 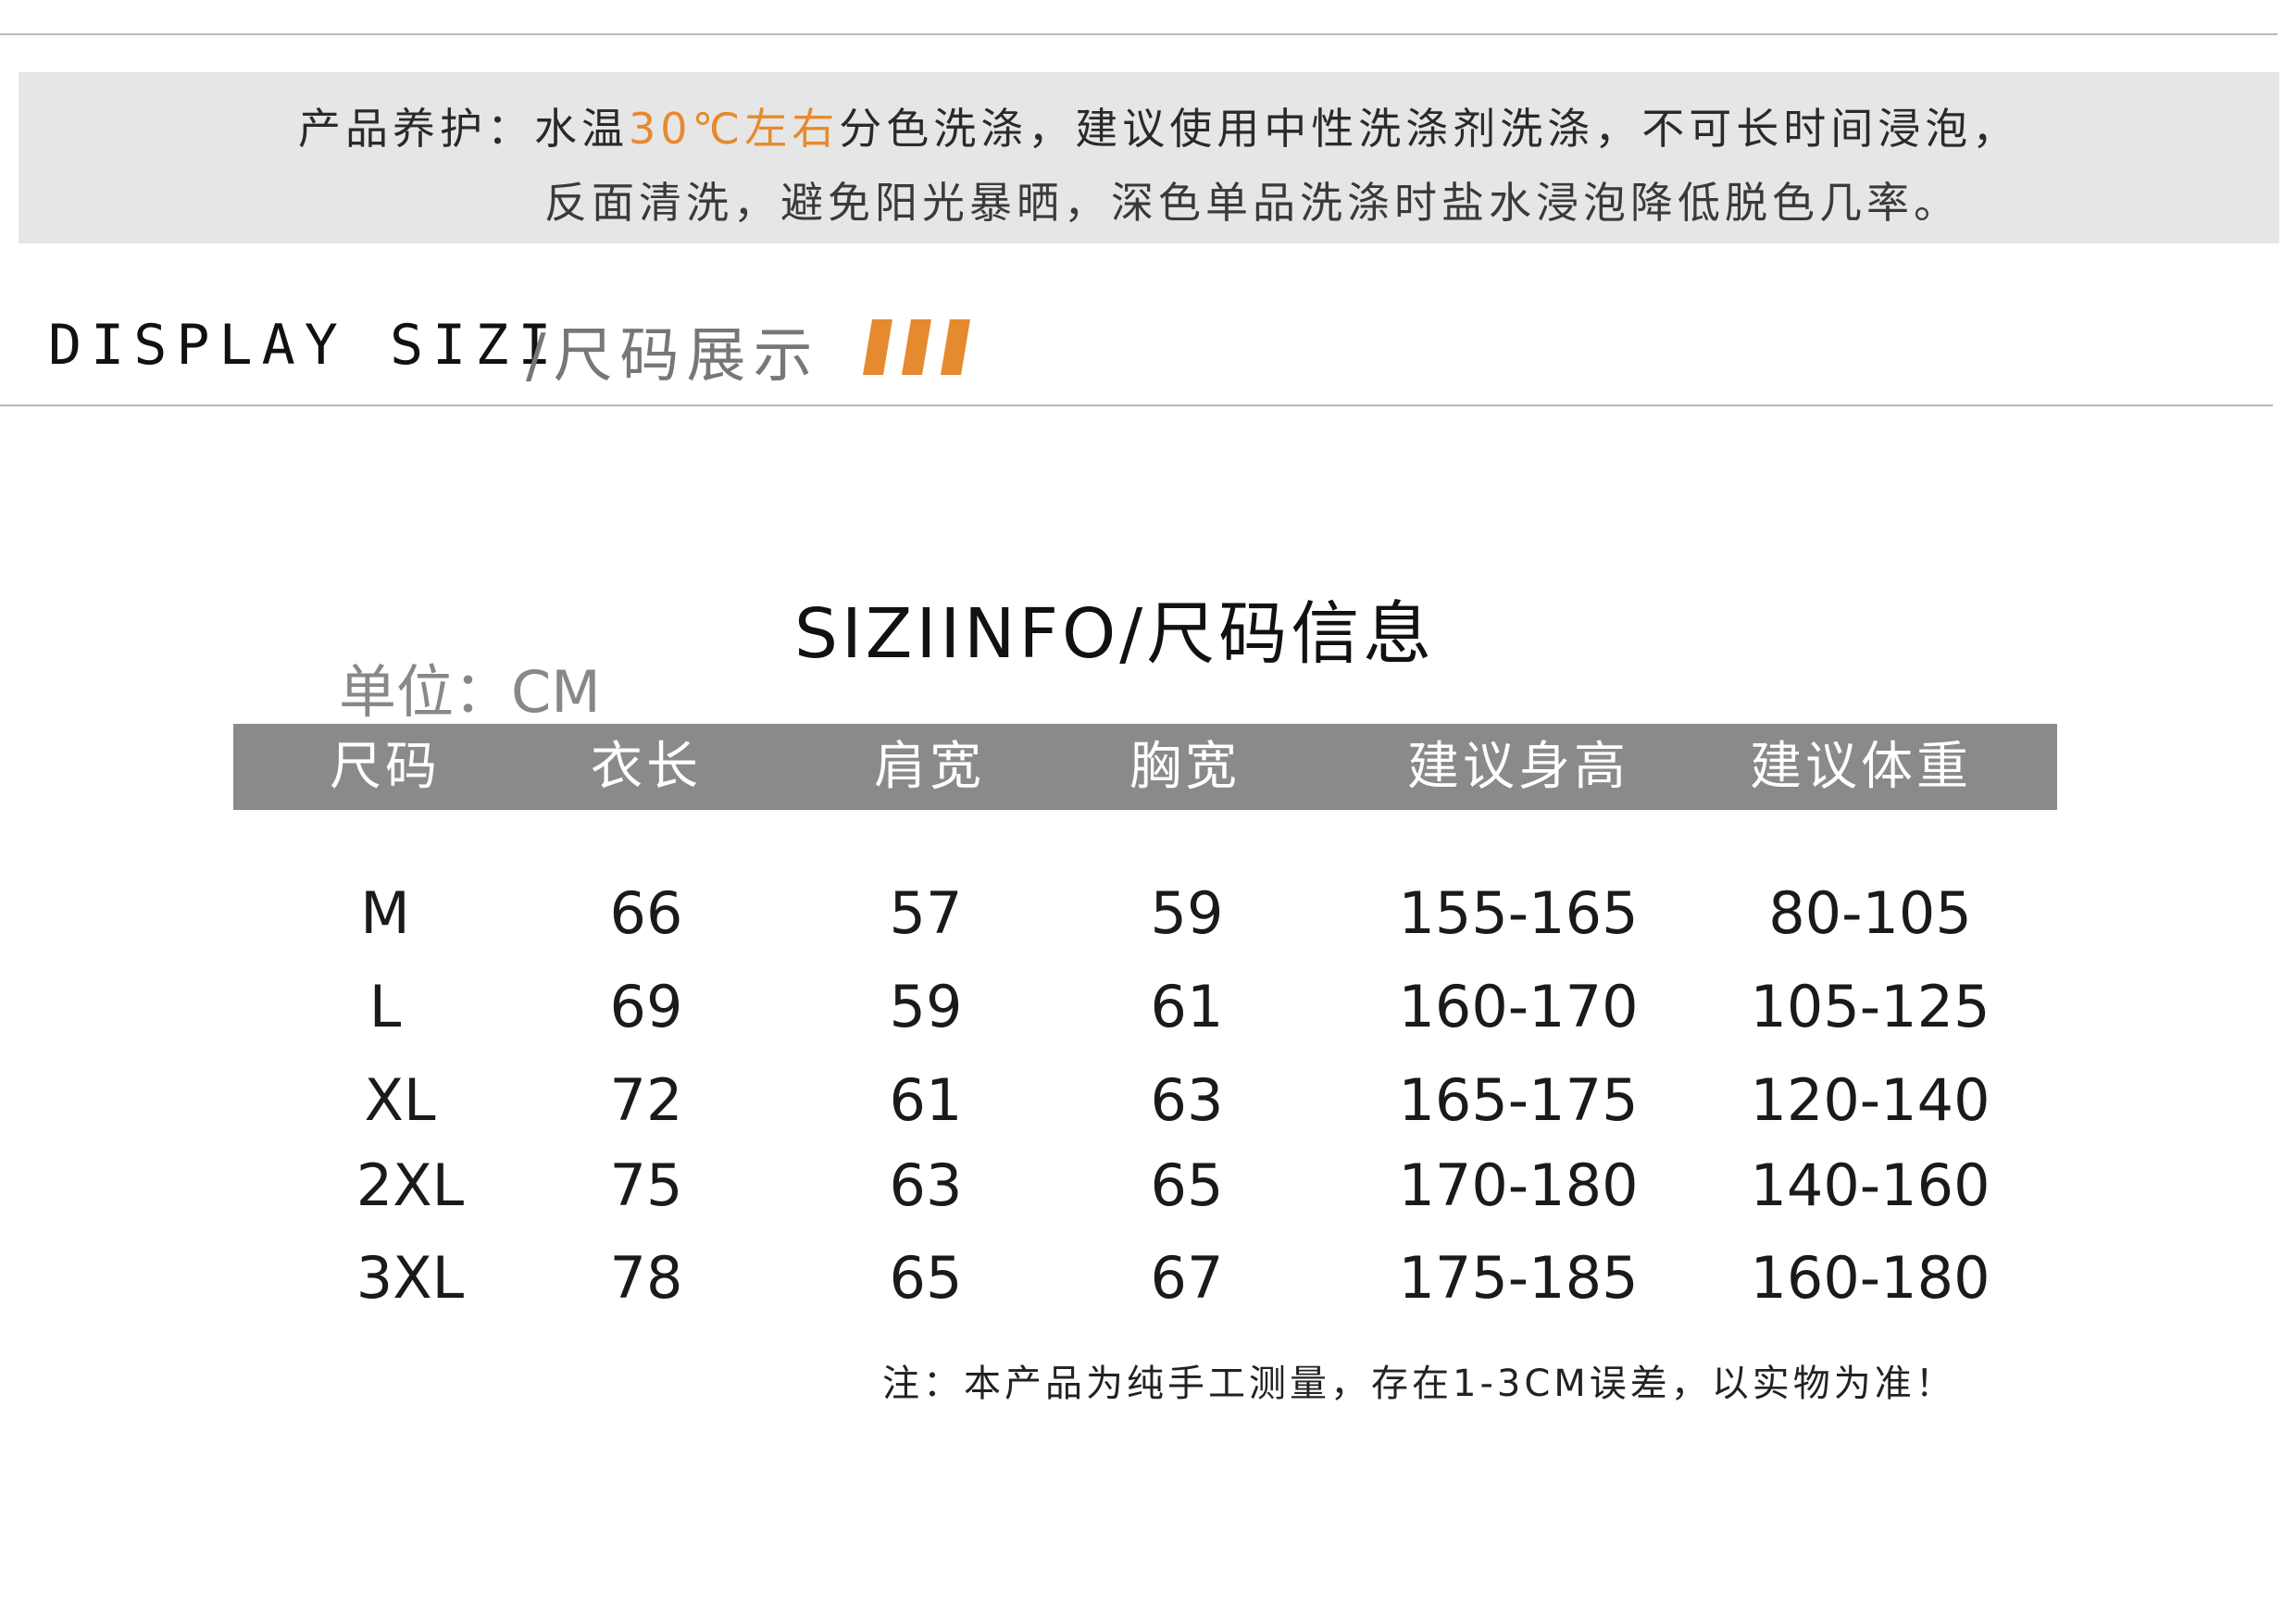 I want to click on care-text-after: 分色洗涤，建议使用中性洗涤剂洗涤，不可长时间浸泡，, so click(x=1429, y=129).